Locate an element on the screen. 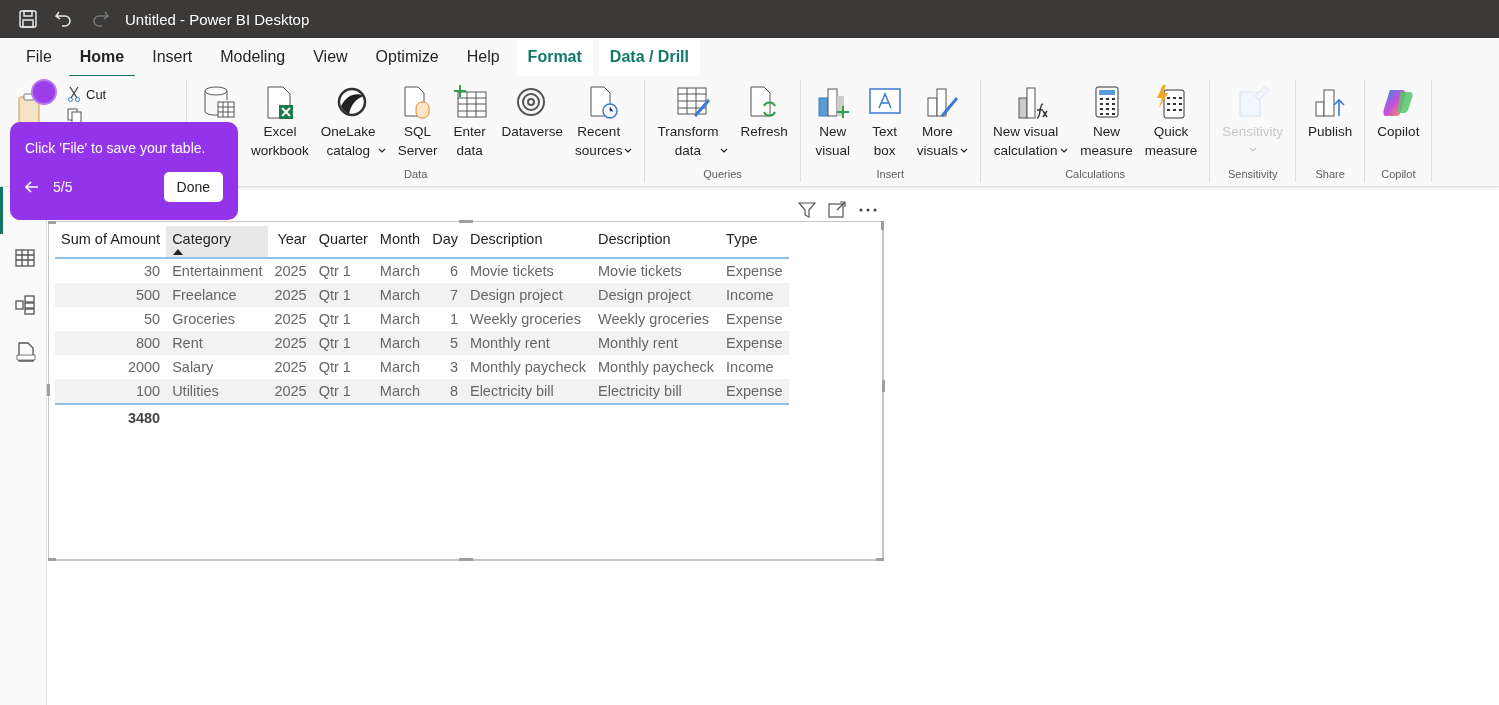 Image resolution: width=1499 pixels, height=705 pixels. ribbon-button: Text box is located at coordinates (884, 124).